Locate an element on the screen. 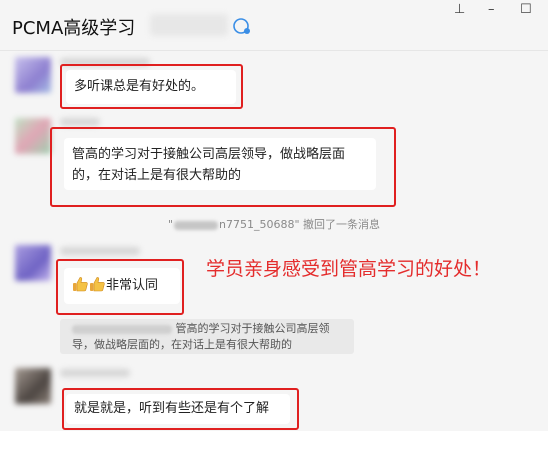 The image size is (548, 450). title-redaction is located at coordinates (189, 25).